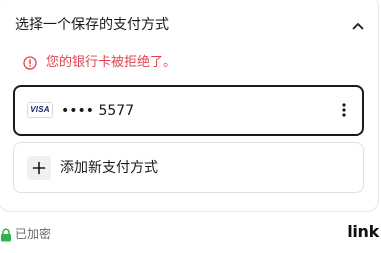 This screenshot has width=381, height=253. Describe the element at coordinates (30, 62) in the screenshot. I see `alert-circle-icon` at that location.